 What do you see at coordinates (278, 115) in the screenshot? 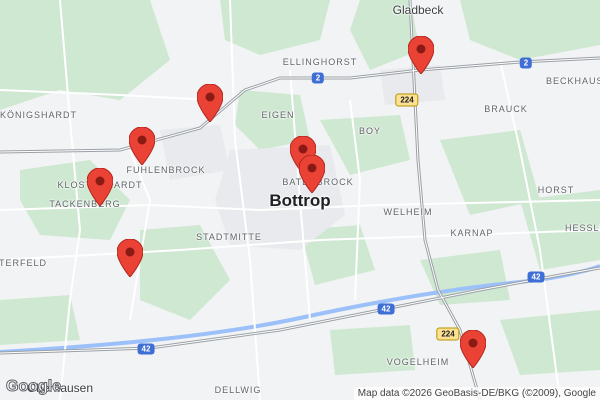
I see `district-label: Eigen` at bounding box center [278, 115].